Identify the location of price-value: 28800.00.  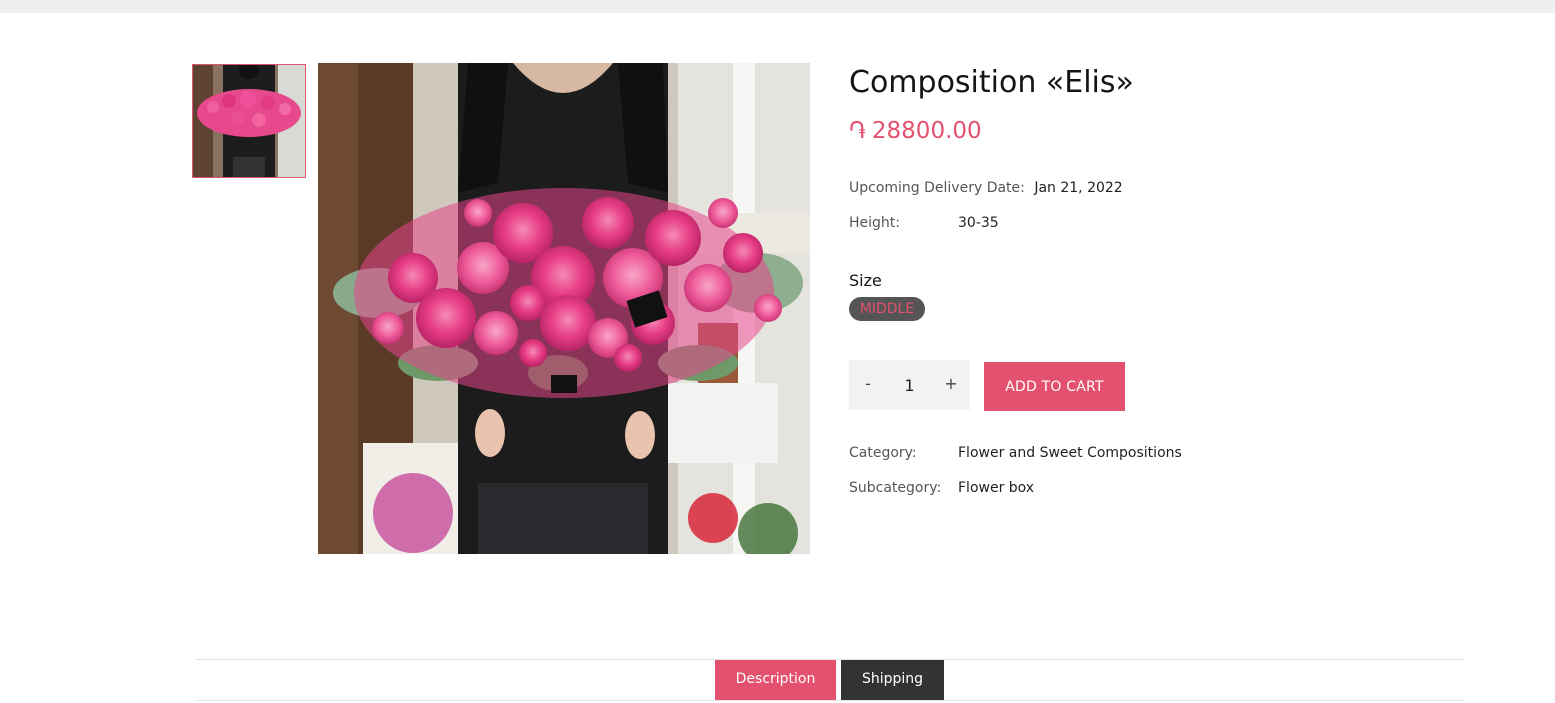
(926, 131).